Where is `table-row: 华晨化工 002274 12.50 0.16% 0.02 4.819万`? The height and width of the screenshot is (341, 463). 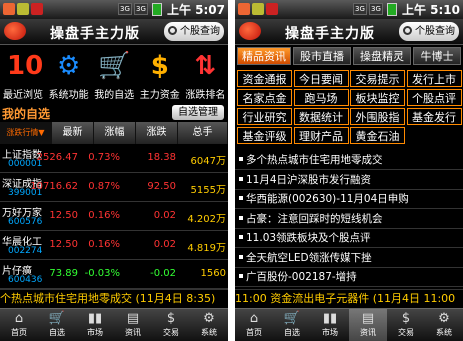 table-row: 华晨化工 002274 12.50 0.16% 0.02 4.819万 is located at coordinates (114, 245).